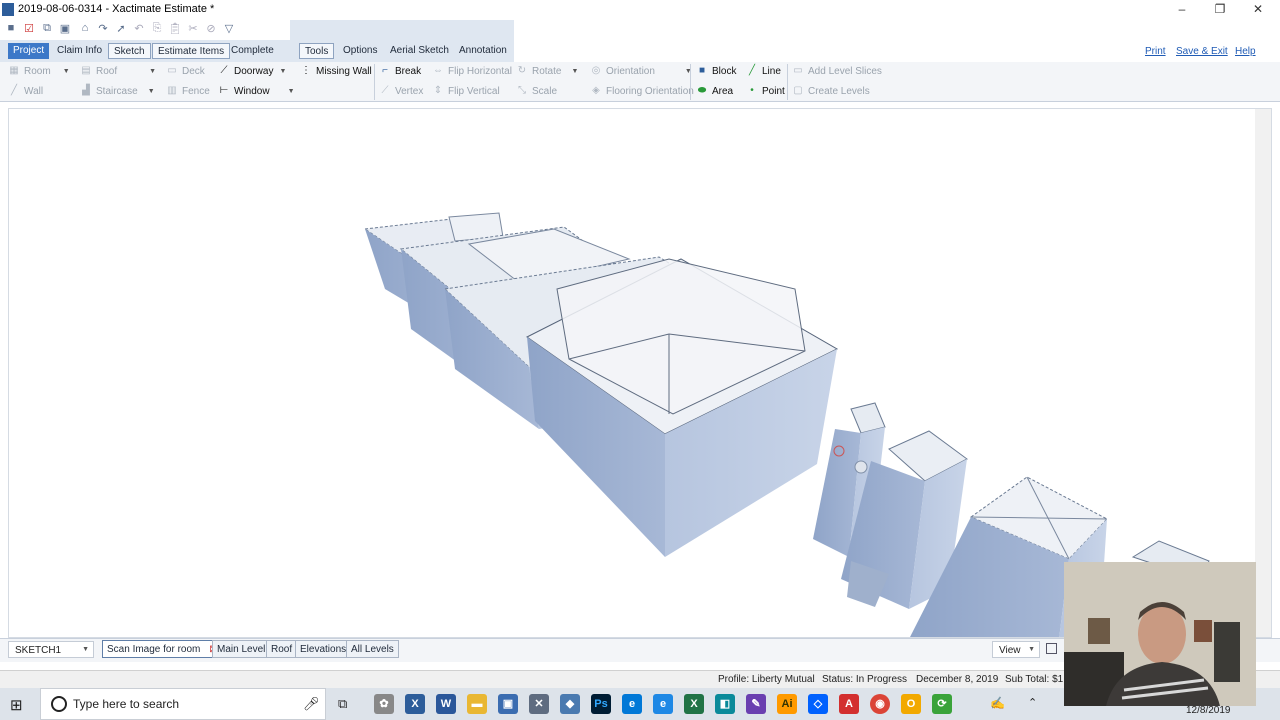 The image size is (1280, 720). I want to click on tab-elevations: Elevations, so click(323, 649).